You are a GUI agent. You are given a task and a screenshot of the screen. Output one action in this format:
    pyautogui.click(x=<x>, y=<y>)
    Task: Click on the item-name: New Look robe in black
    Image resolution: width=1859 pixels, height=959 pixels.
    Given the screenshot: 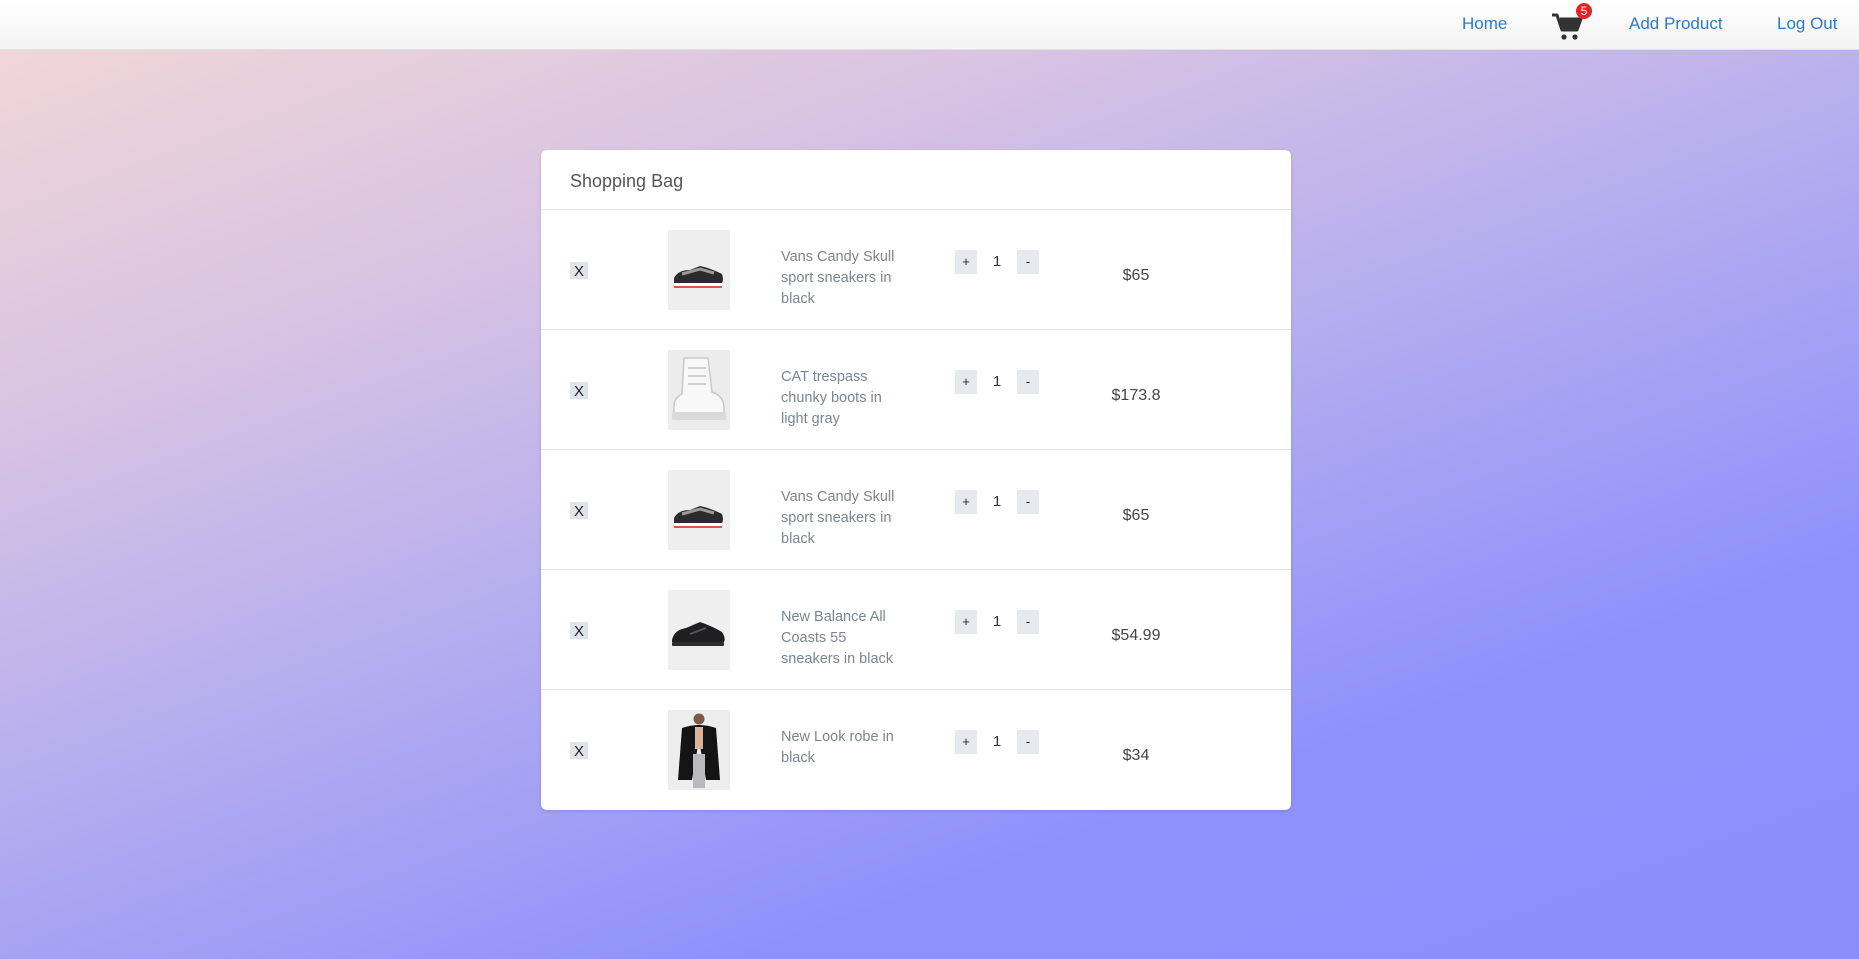 What is the action you would take?
    pyautogui.click(x=837, y=747)
    